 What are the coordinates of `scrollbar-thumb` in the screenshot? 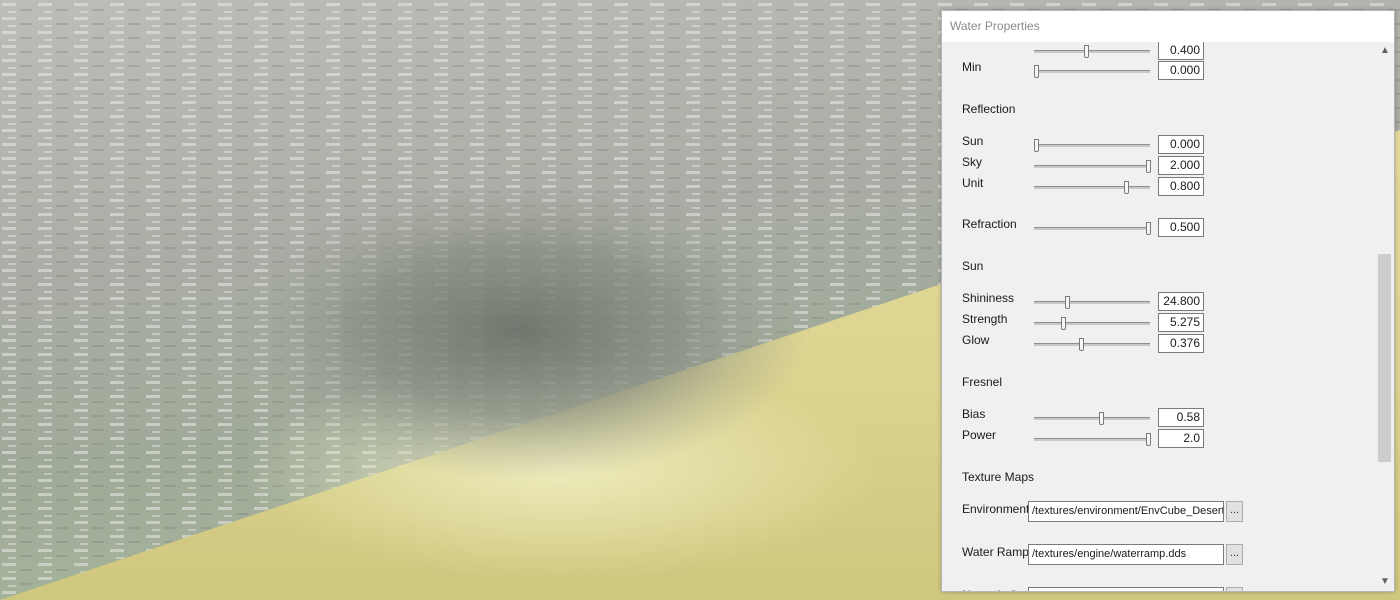 It's located at (1384, 358).